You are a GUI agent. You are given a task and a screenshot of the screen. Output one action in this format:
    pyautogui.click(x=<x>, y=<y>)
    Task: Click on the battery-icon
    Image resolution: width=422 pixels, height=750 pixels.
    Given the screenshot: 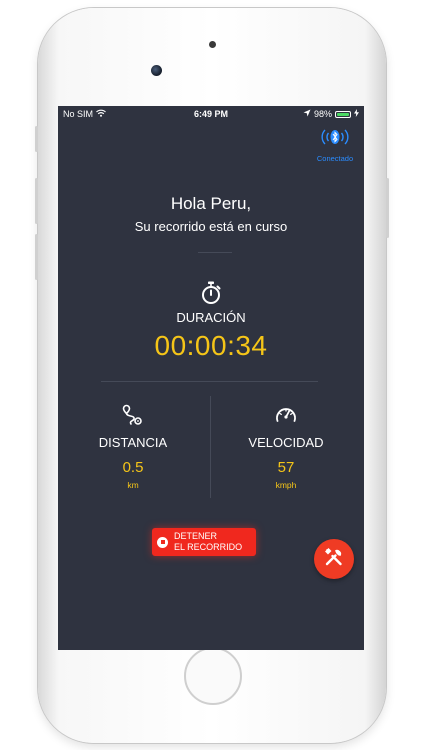 What is the action you would take?
    pyautogui.click(x=343, y=114)
    